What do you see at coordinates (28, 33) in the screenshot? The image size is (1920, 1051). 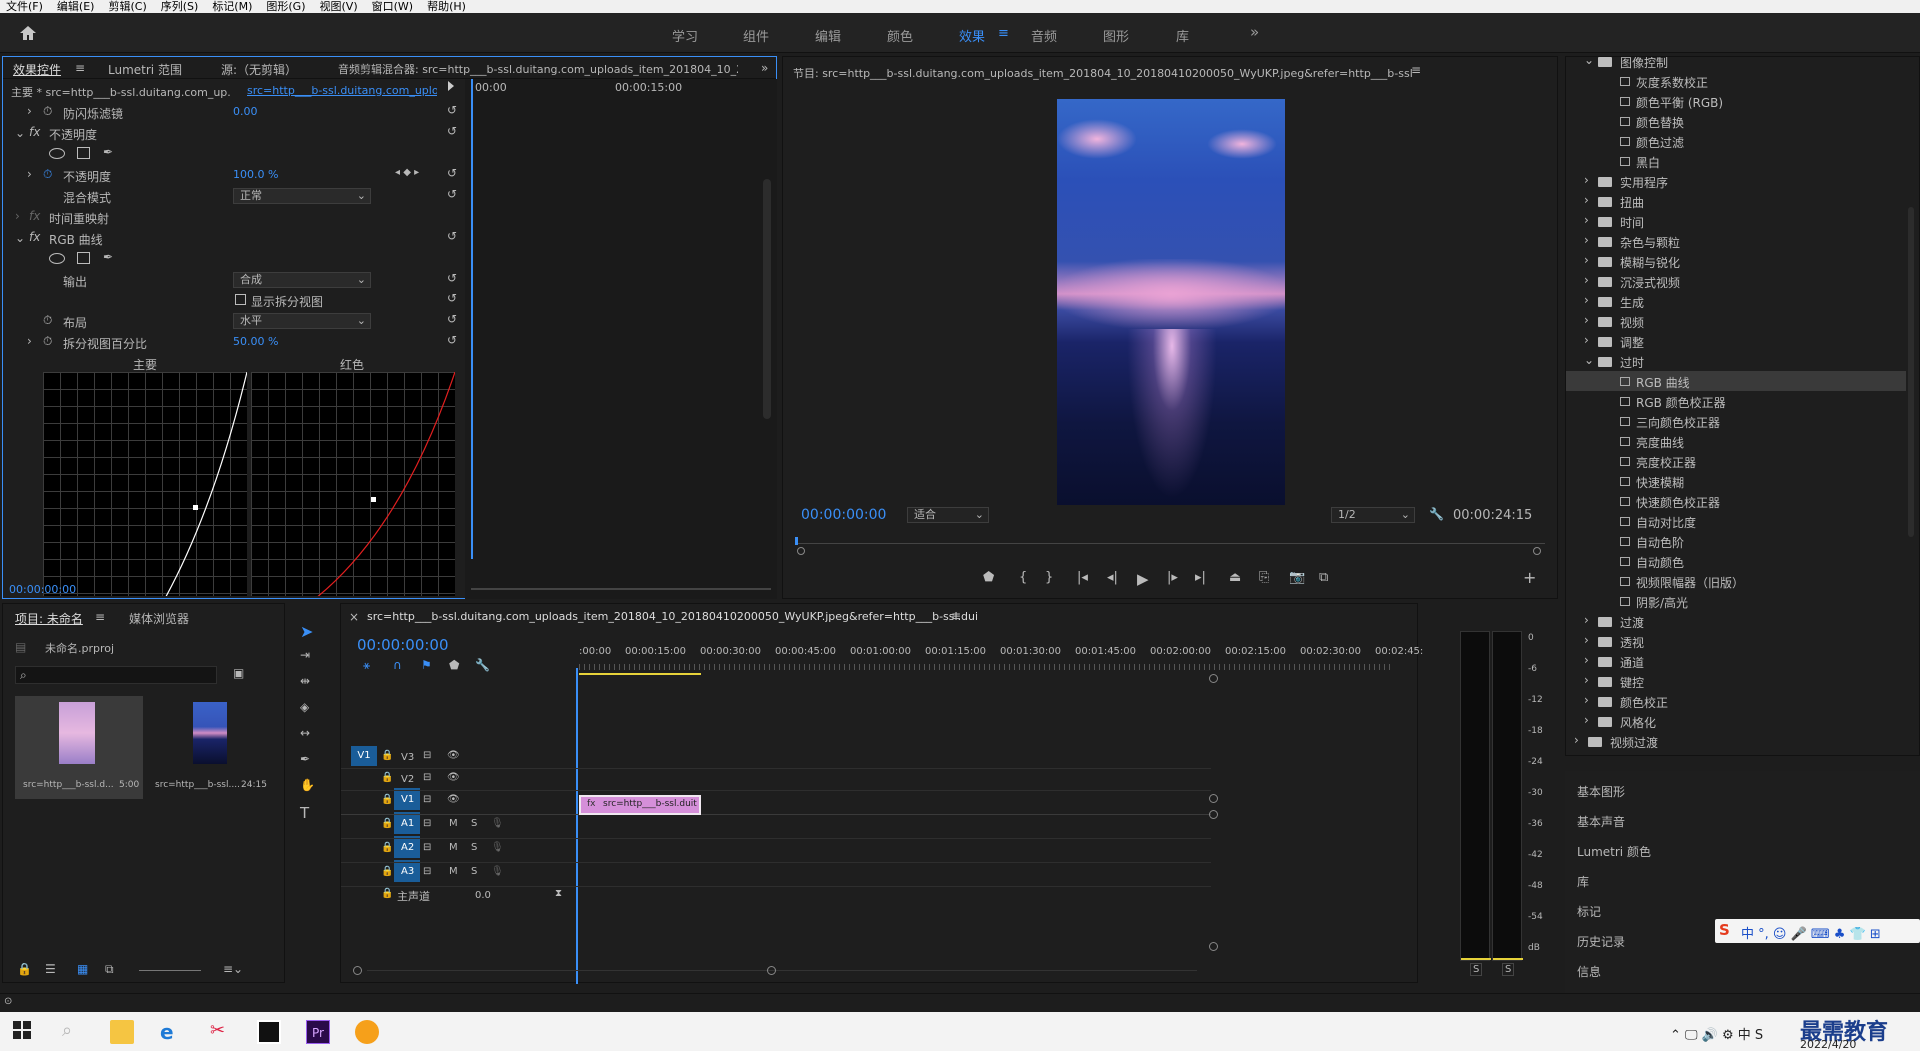 I see `home-icon` at bounding box center [28, 33].